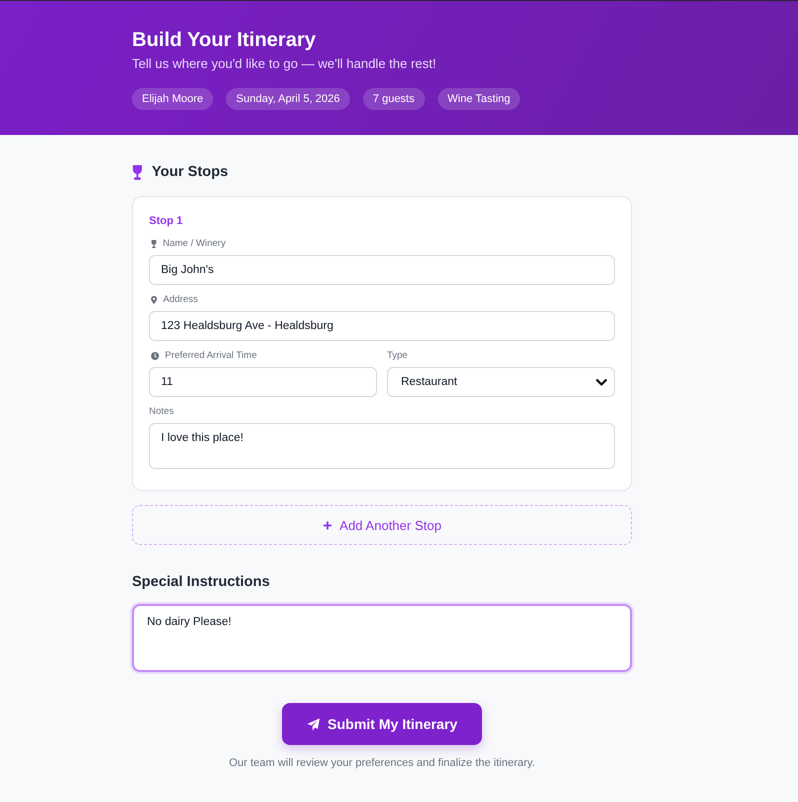  What do you see at coordinates (155, 356) in the screenshot?
I see `clock-icon` at bounding box center [155, 356].